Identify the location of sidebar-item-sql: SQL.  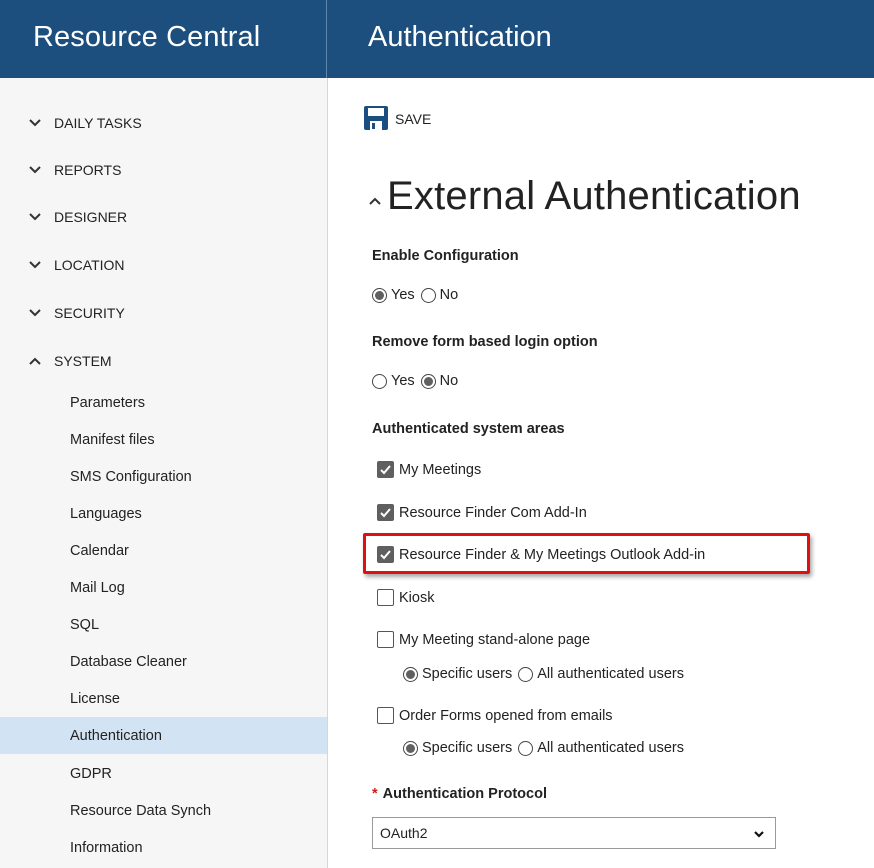
(163, 624).